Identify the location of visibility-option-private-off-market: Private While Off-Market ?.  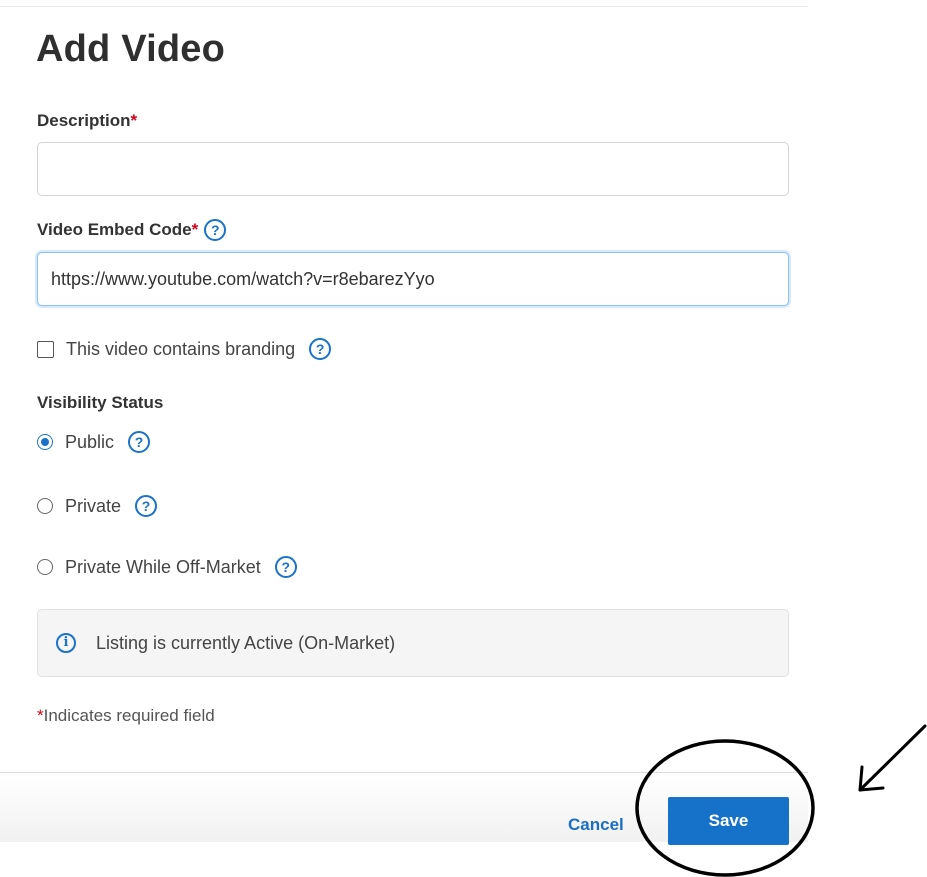
(167, 567).